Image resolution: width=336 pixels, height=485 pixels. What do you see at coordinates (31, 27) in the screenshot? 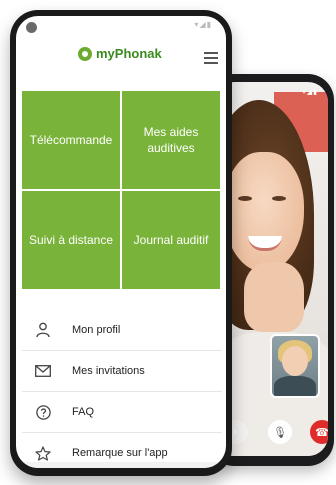
I see `front-camera` at bounding box center [31, 27].